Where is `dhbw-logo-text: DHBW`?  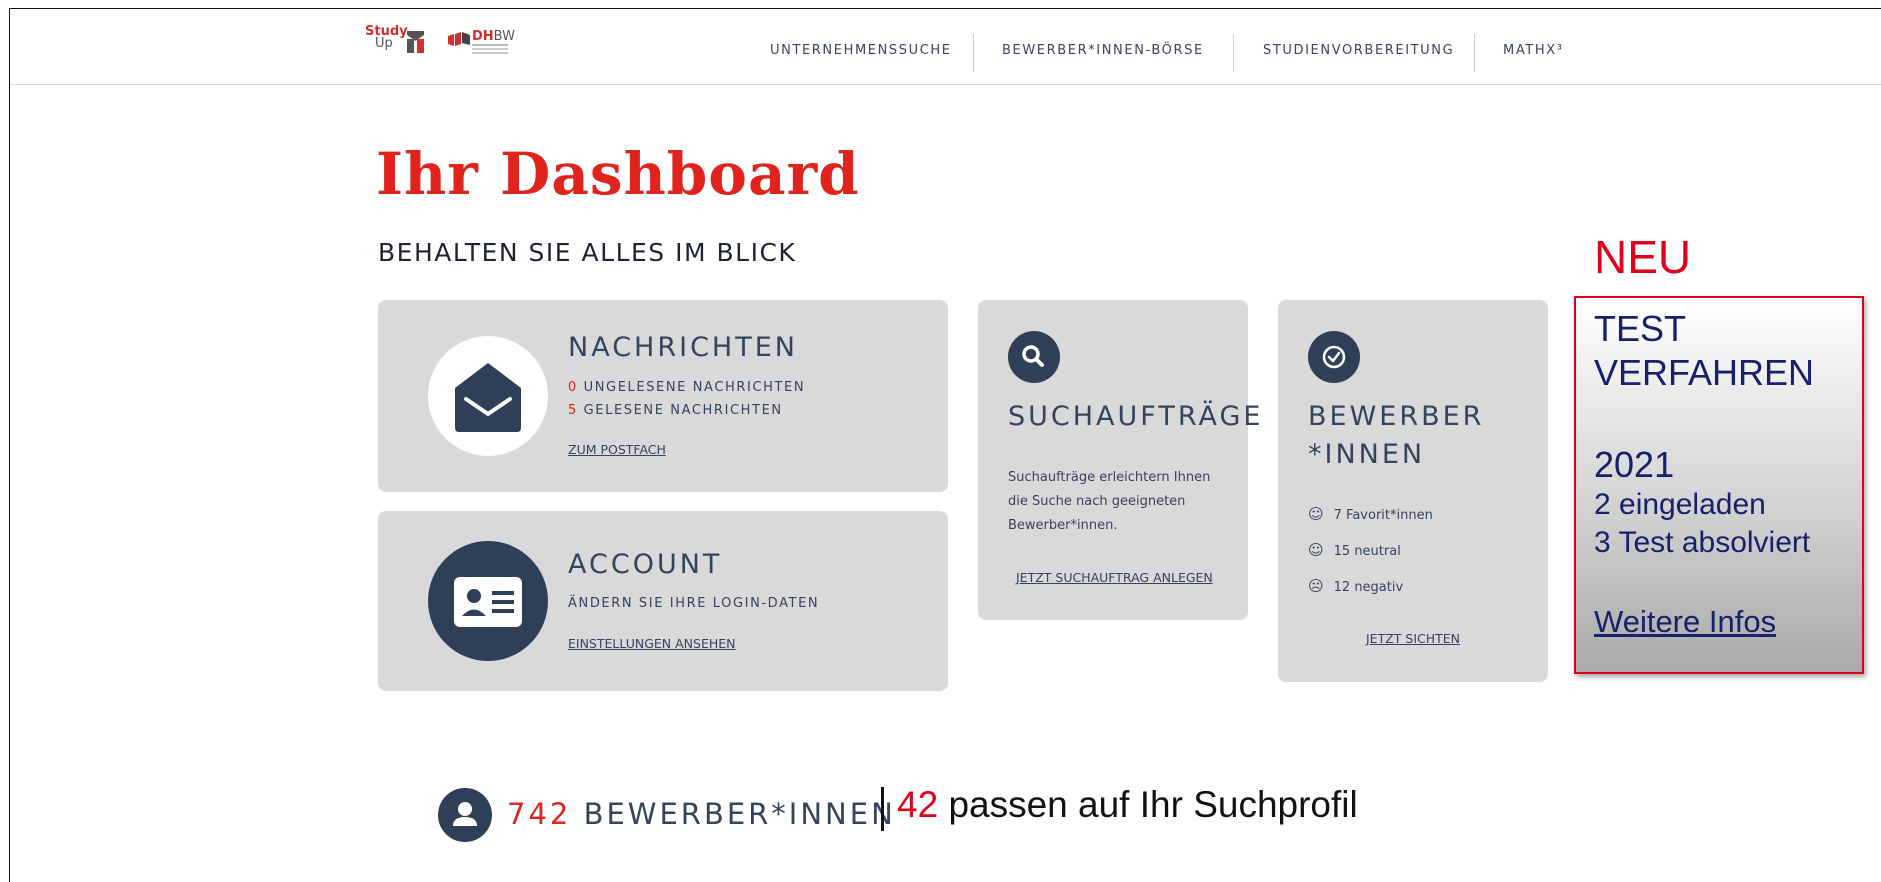 dhbw-logo-text: DHBW is located at coordinates (493, 36).